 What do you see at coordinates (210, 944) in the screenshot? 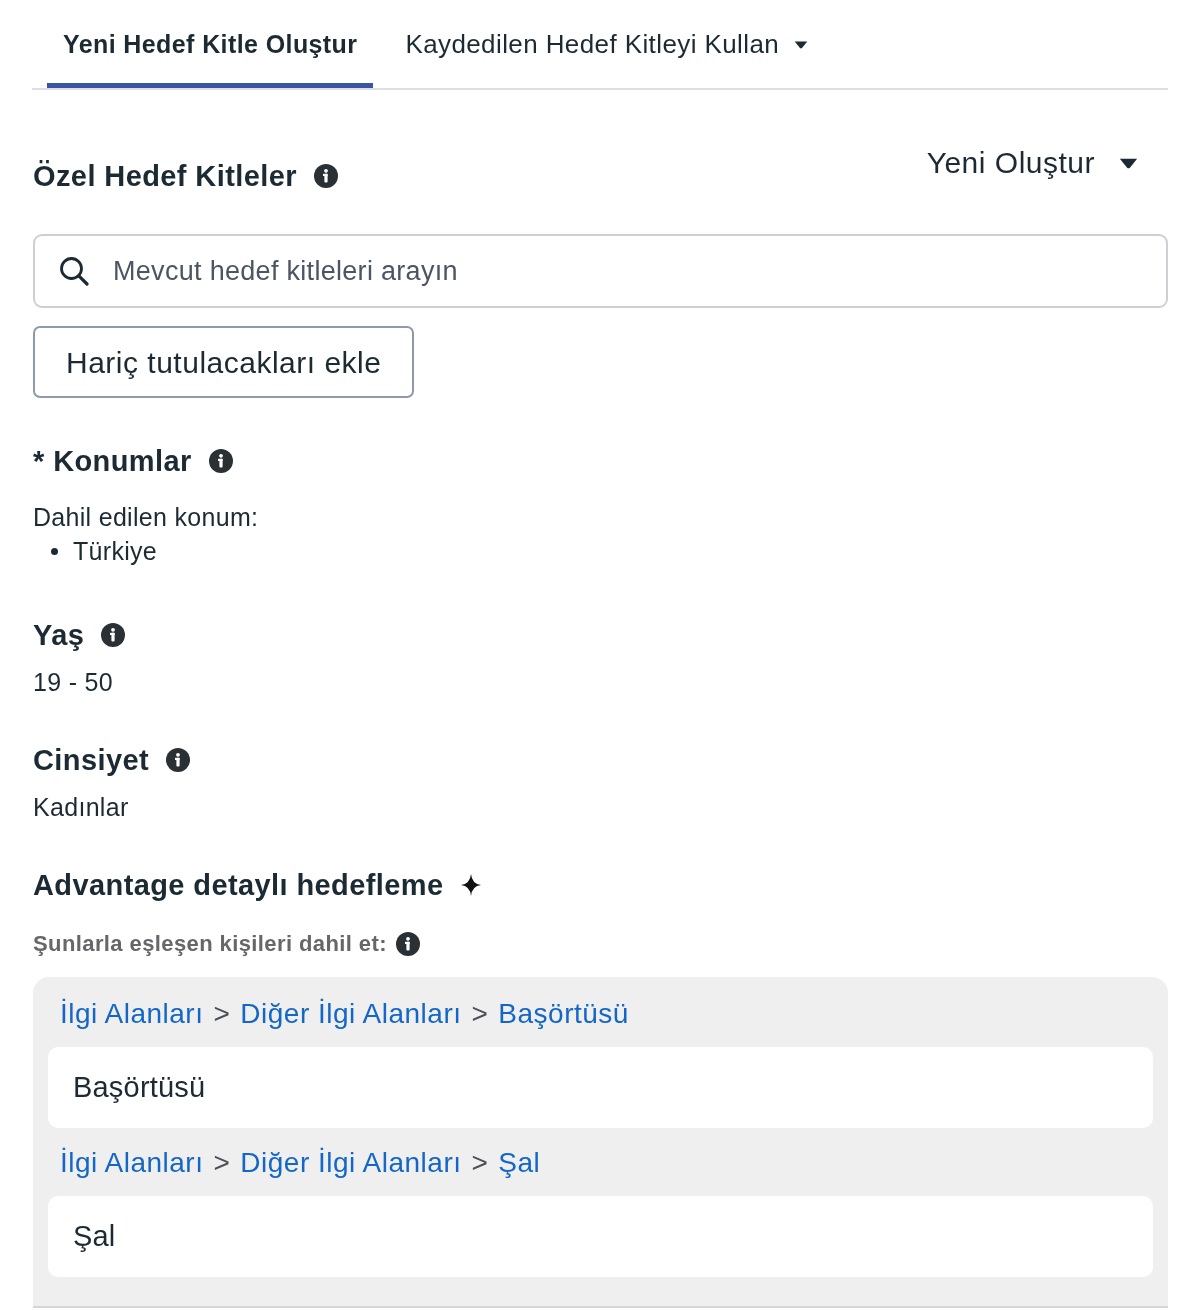
I see `field-label: Şunlarla eşleşen kişileri dahil et:` at bounding box center [210, 944].